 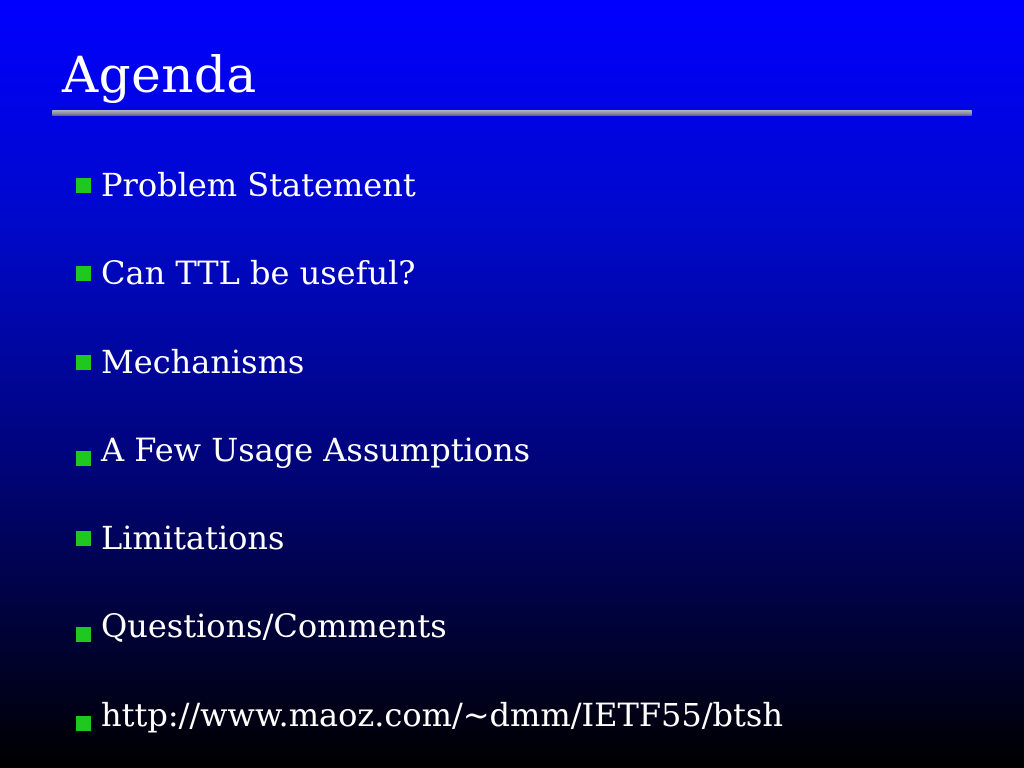 What do you see at coordinates (258, 273) in the screenshot?
I see `agenda-item-text: Can TTL be useful?` at bounding box center [258, 273].